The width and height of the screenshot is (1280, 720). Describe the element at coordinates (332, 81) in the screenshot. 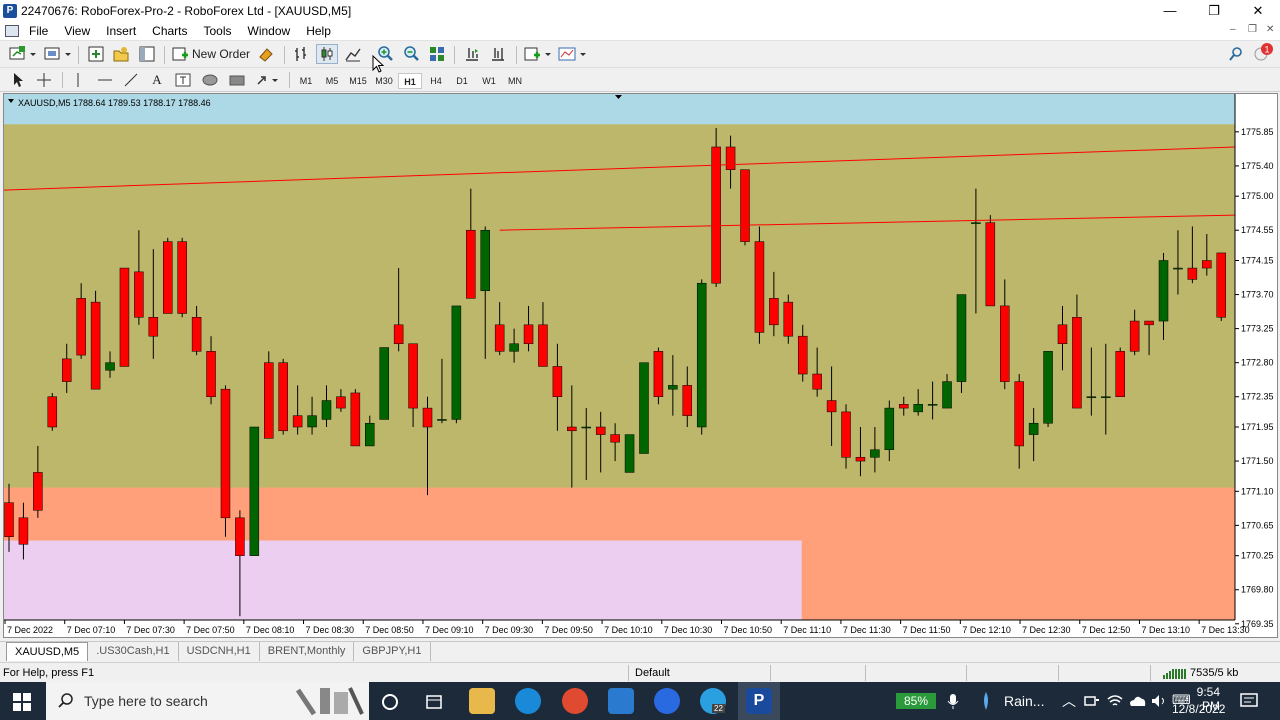

I see `timeframe-m5: M5` at that location.